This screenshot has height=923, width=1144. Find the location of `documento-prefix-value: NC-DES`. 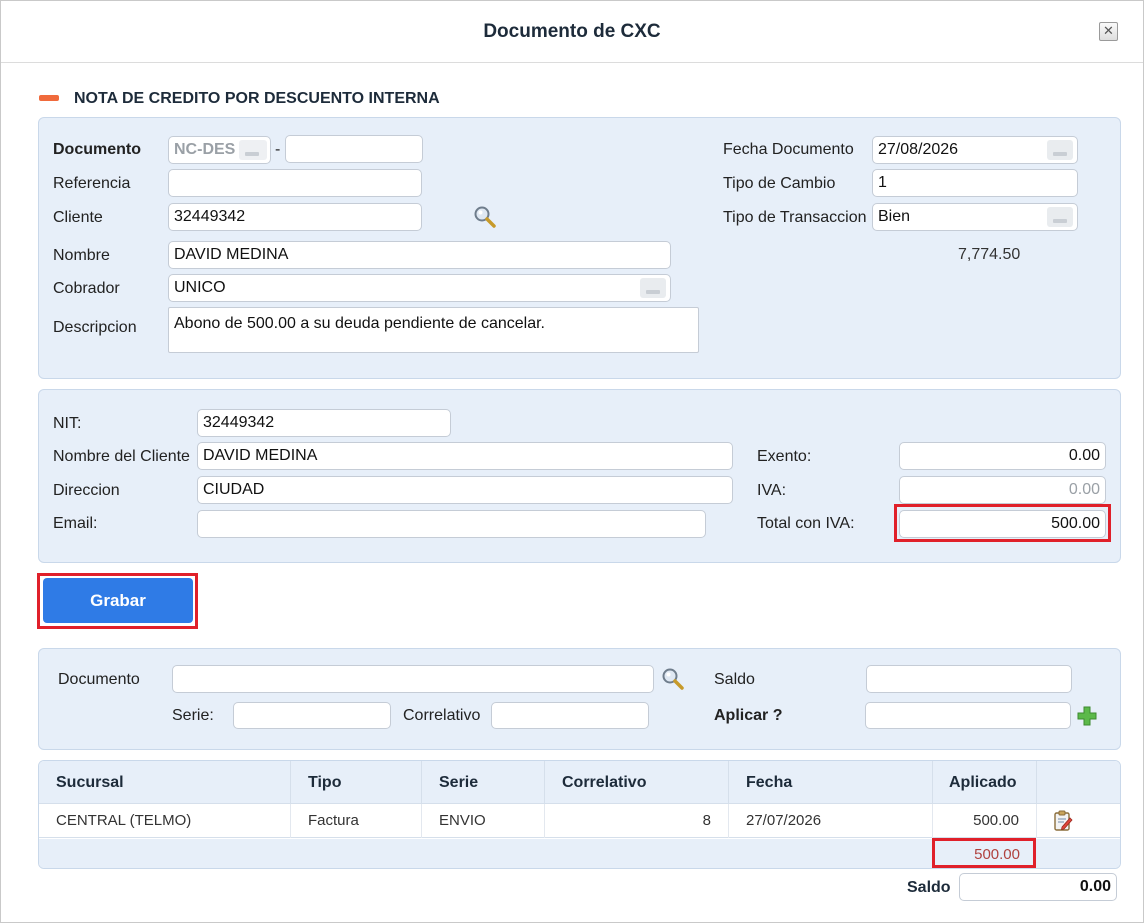

documento-prefix-value: NC-DES is located at coordinates (205, 149).